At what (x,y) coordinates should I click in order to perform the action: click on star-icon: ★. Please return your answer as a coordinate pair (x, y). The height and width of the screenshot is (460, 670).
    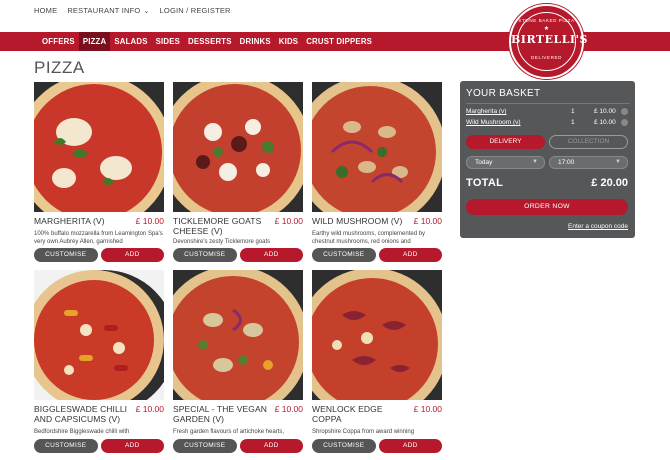
    Looking at the image, I should click on (546, 29).